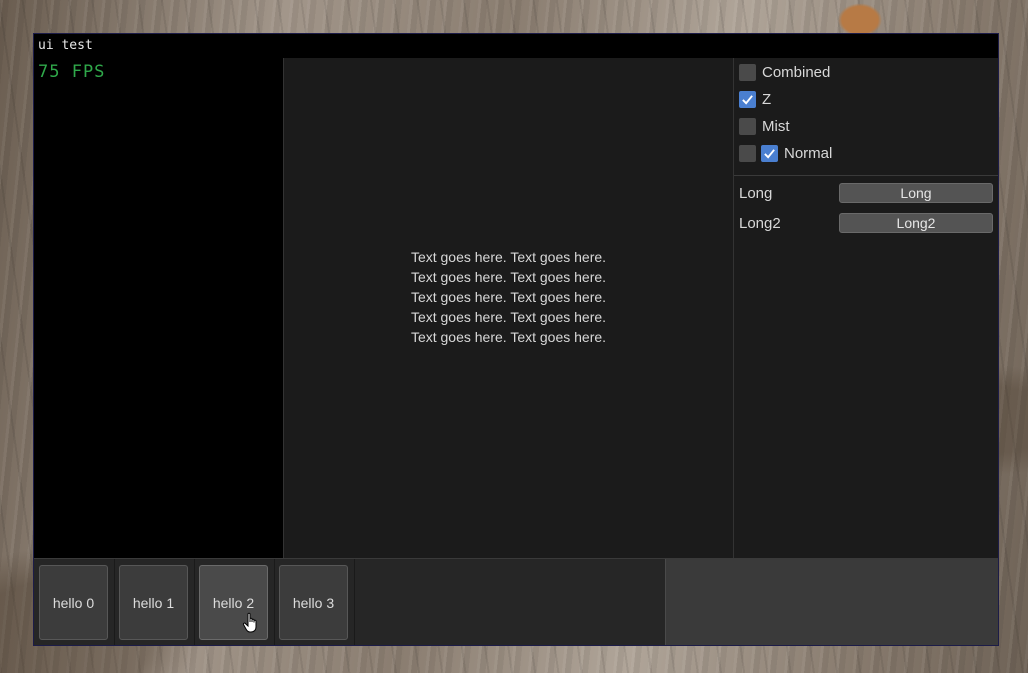 The width and height of the screenshot is (1028, 673). I want to click on panel-divider, so click(866, 175).